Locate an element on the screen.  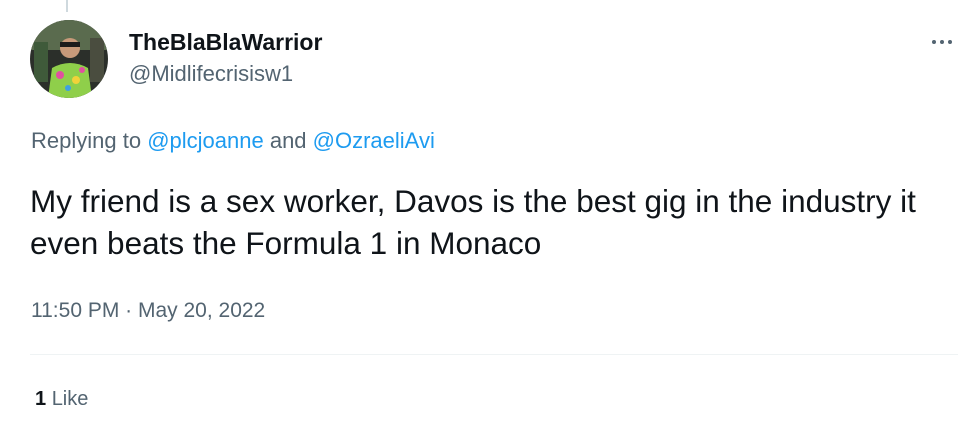
more-horizontal-icon is located at coordinates (934, 42).